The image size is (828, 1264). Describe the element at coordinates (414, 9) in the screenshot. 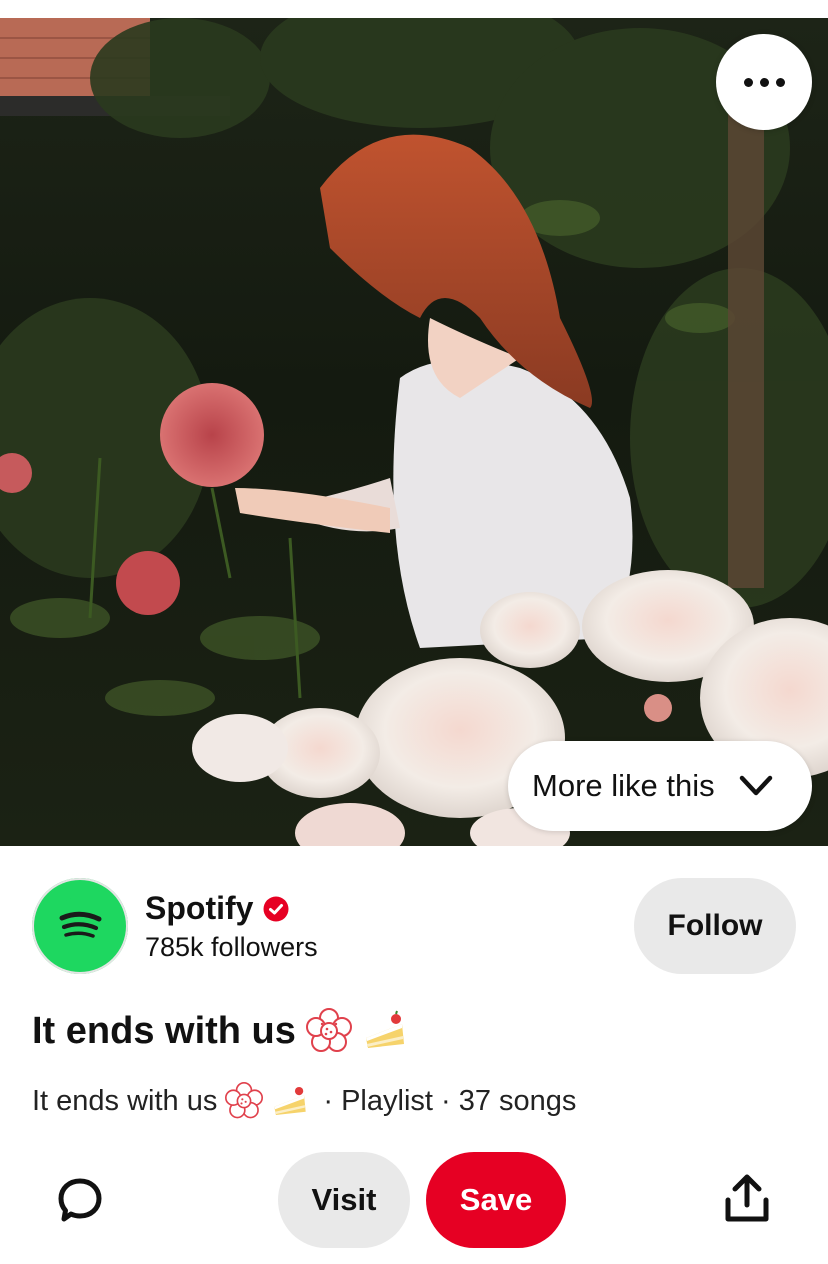

I see `status-strip` at that location.